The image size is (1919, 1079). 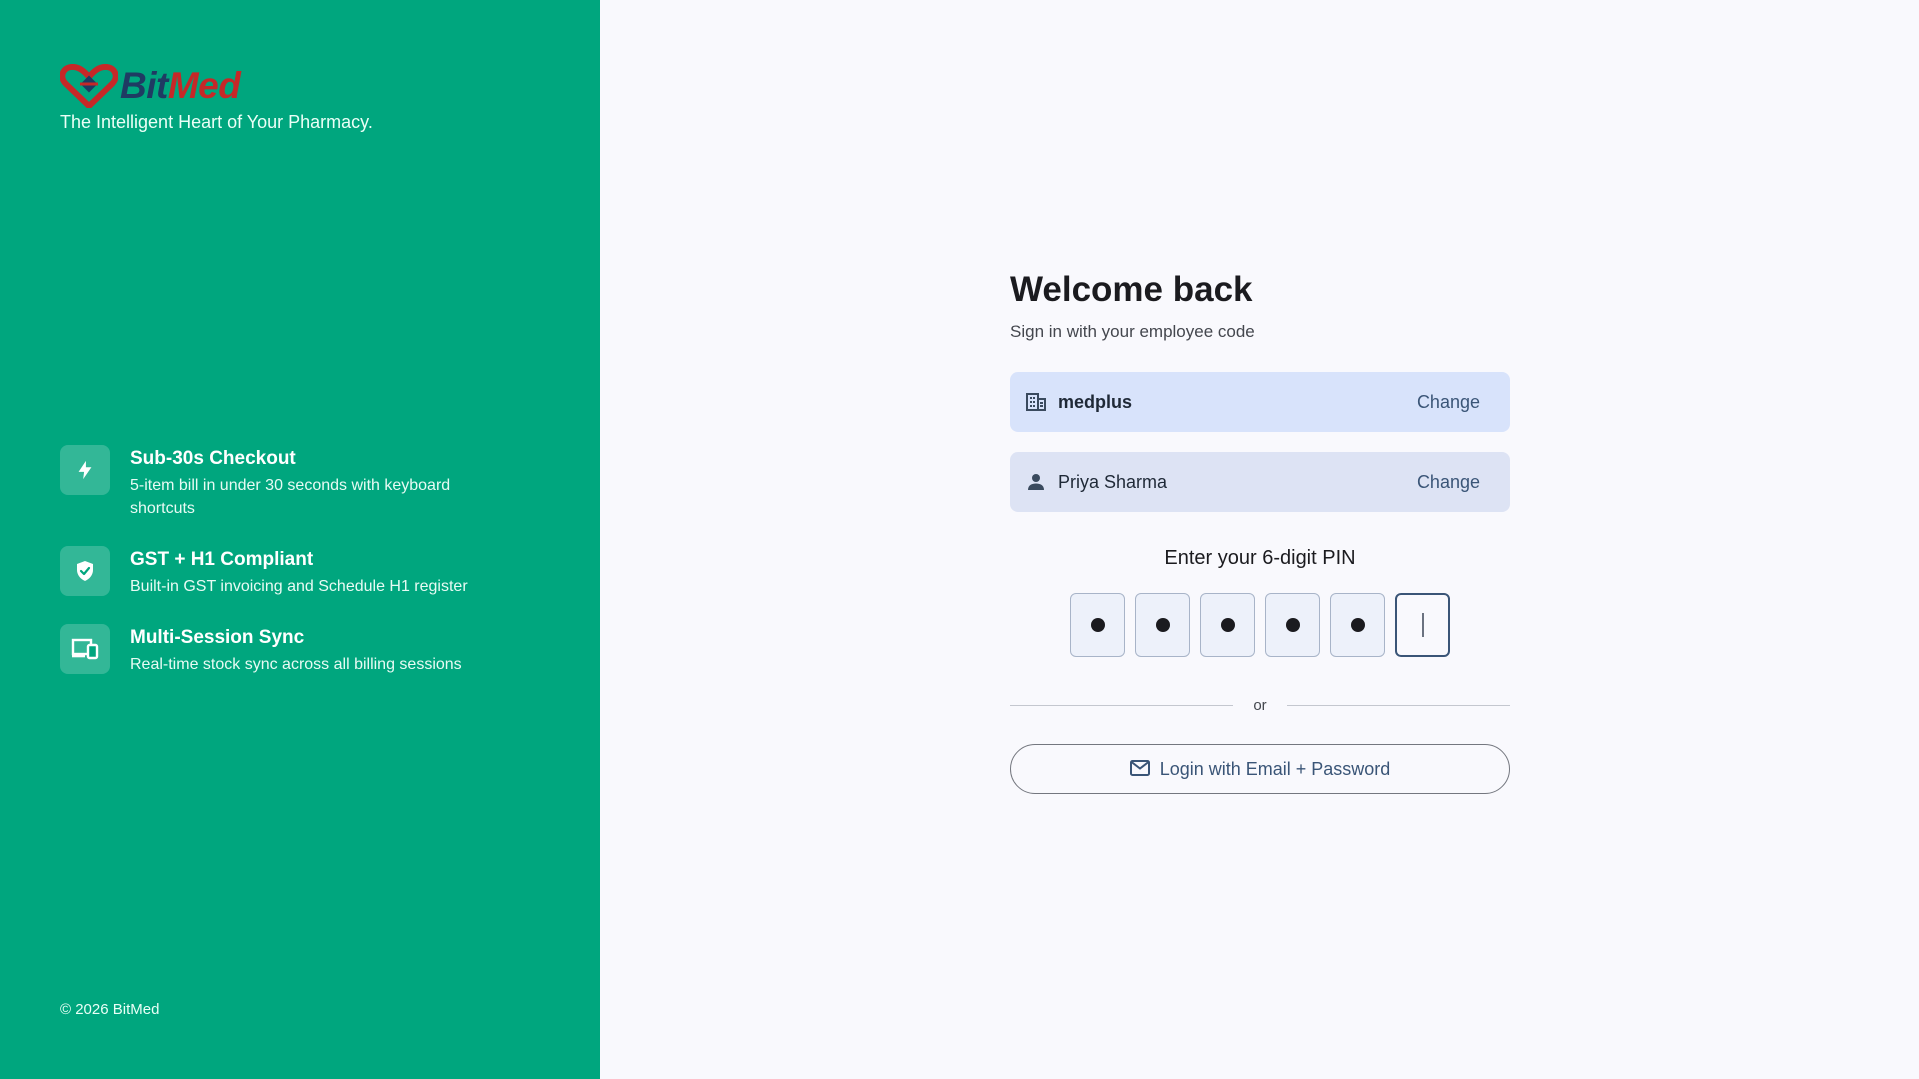 I want to click on feature-title: GST + H1 Compliant, so click(x=222, y=559).